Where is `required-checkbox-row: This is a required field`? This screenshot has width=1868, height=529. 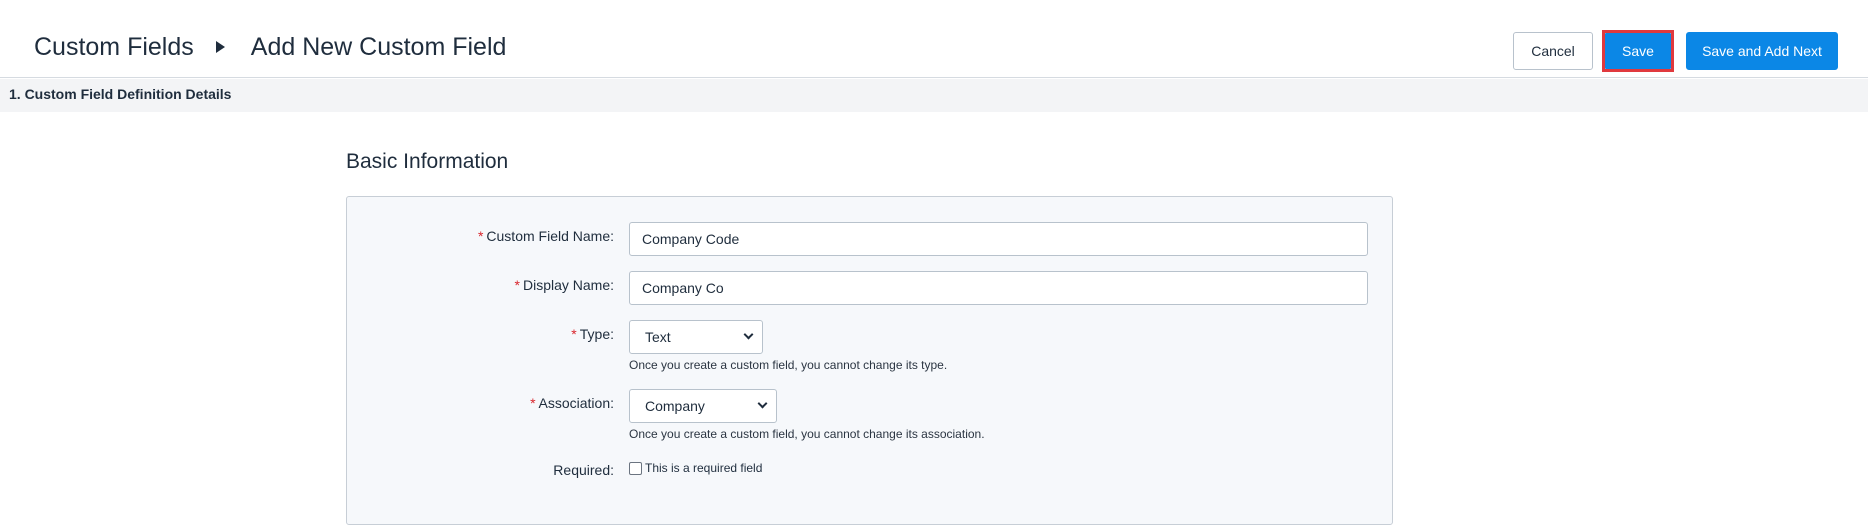
required-checkbox-row: This is a required field is located at coordinates (695, 468).